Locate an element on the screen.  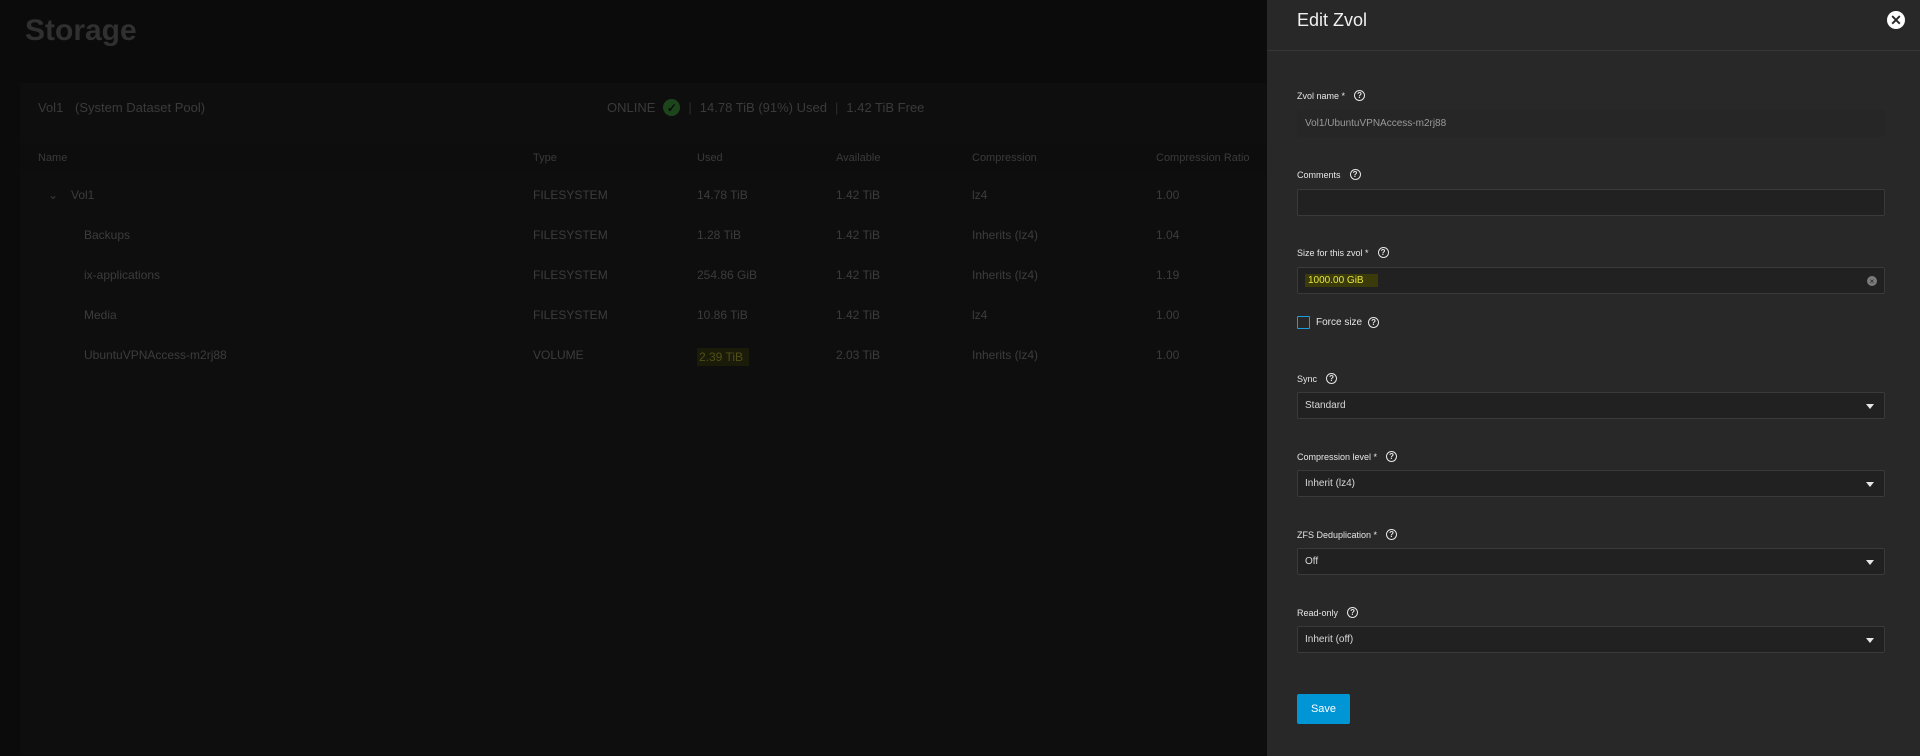
size-label-text: Size for this zvol * is located at coordinates (1333, 252).